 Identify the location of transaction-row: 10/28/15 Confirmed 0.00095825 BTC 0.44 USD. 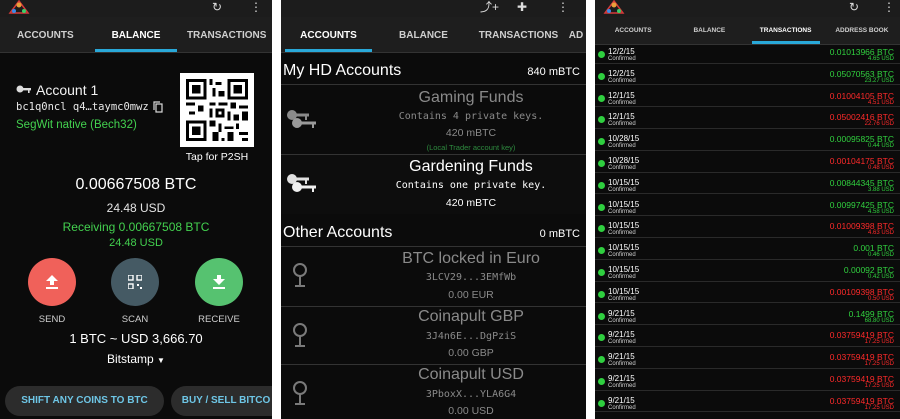
(747, 142).